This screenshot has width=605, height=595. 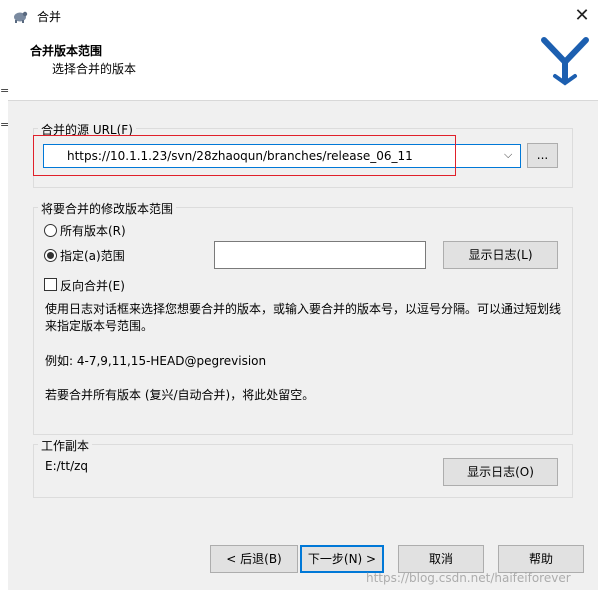 I want to click on page-title: 合并版本范围, so click(x=66, y=51).